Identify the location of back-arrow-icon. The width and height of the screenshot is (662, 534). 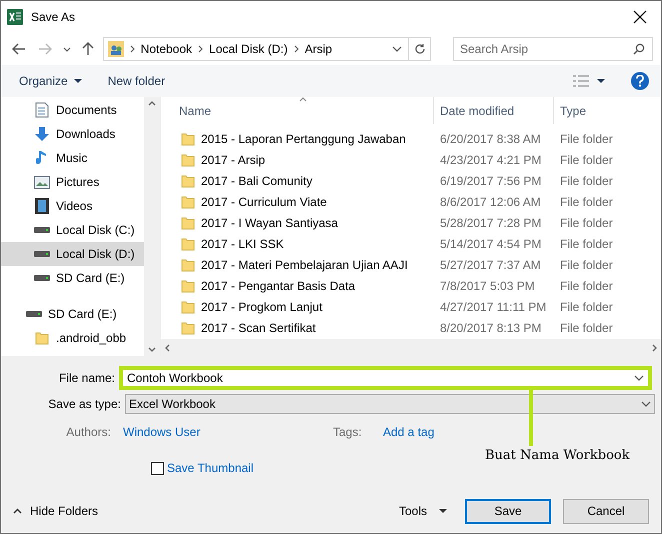
(19, 49).